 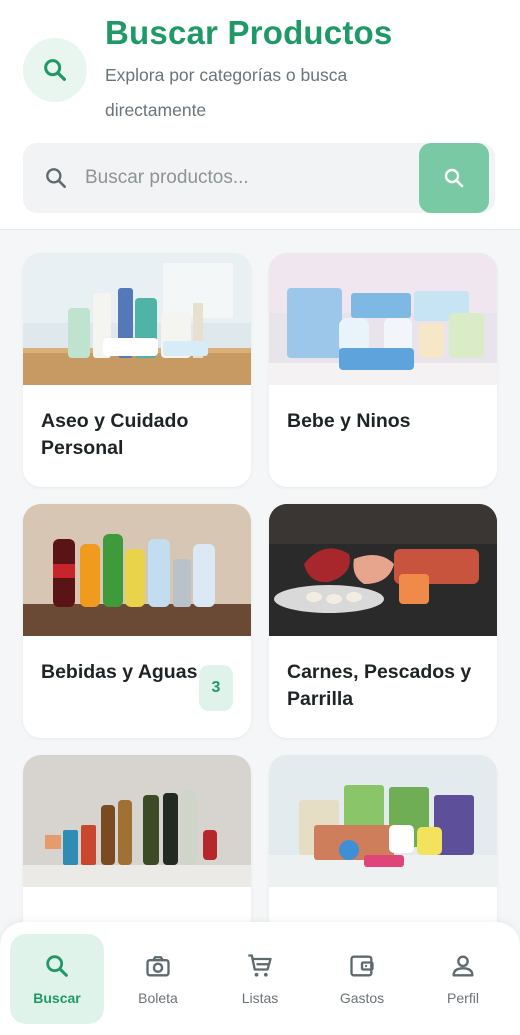 I want to click on nav-label: Perfil, so click(x=463, y=998).